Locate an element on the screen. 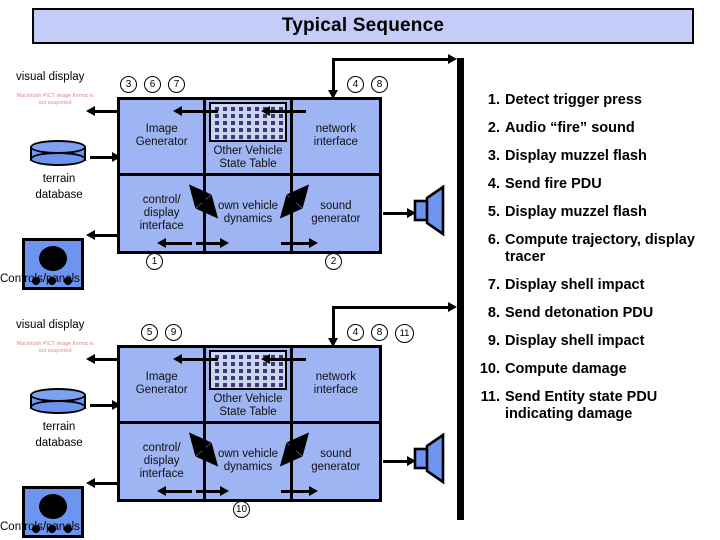 The height and width of the screenshot is (540, 720). list-item: 10. Compute damage is located at coordinates (594, 369).